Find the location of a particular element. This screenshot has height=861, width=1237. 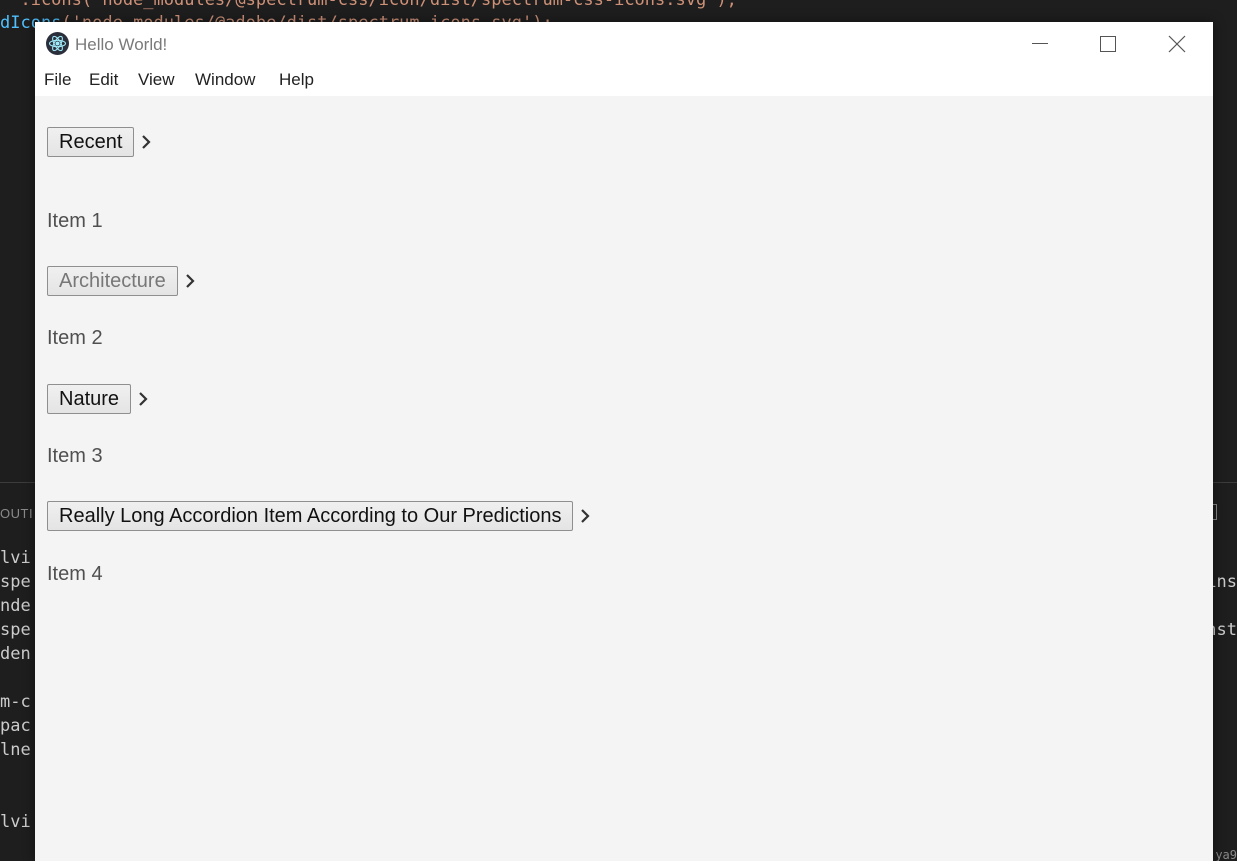

terminal-line: lne is located at coordinates (15, 750).